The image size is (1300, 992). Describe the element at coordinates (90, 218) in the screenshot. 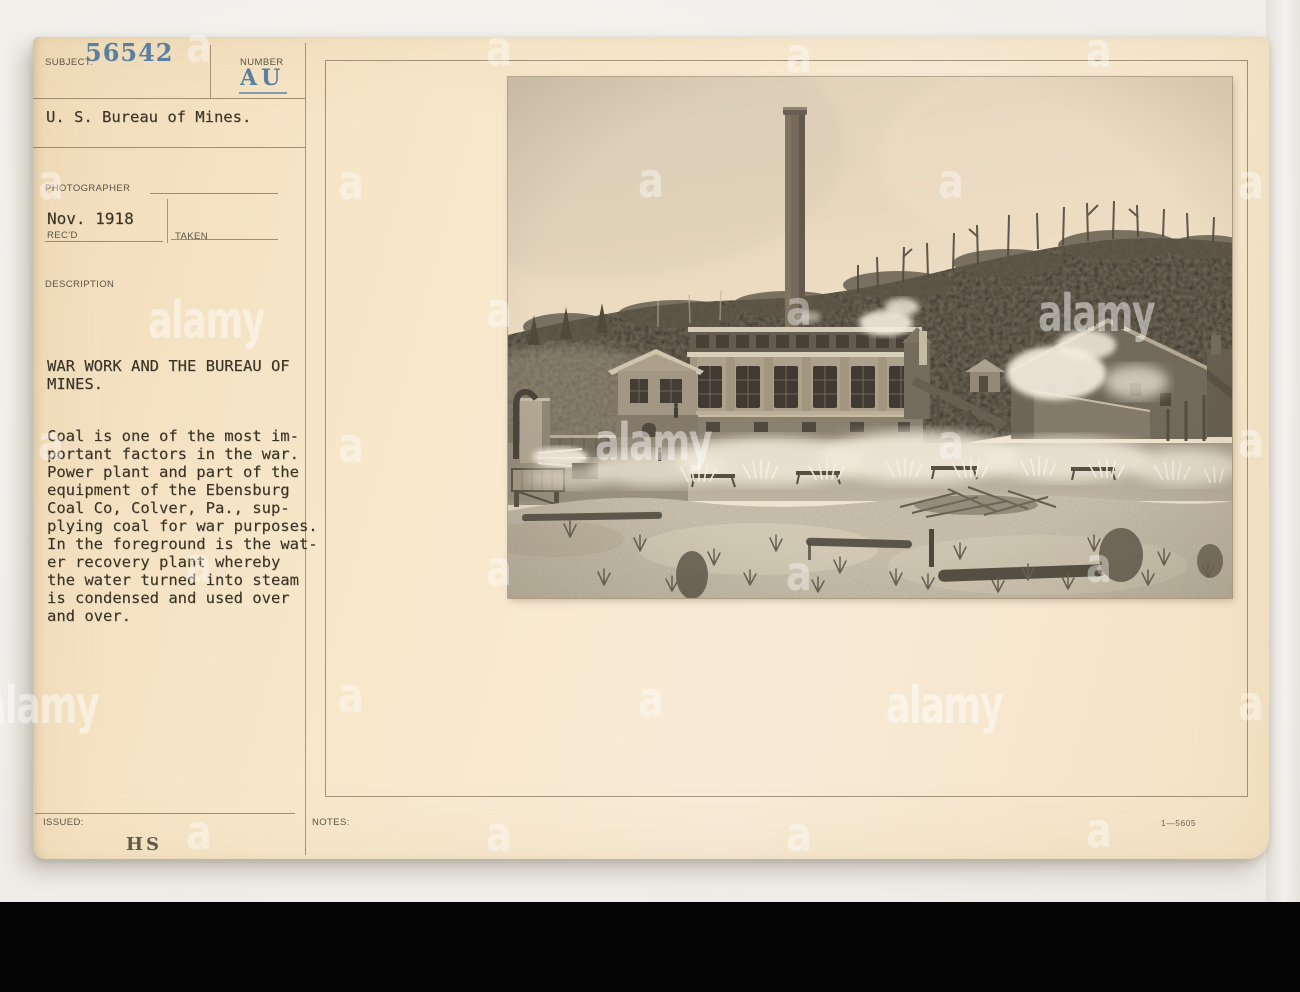

I see `date-received: Nov. 1918` at that location.